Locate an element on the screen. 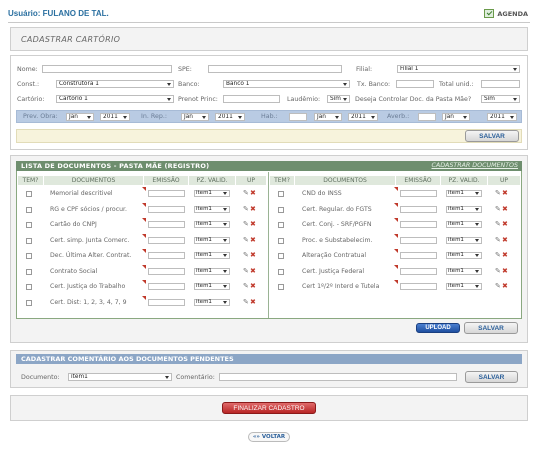 The image size is (538, 449). nome-input is located at coordinates (107, 69).